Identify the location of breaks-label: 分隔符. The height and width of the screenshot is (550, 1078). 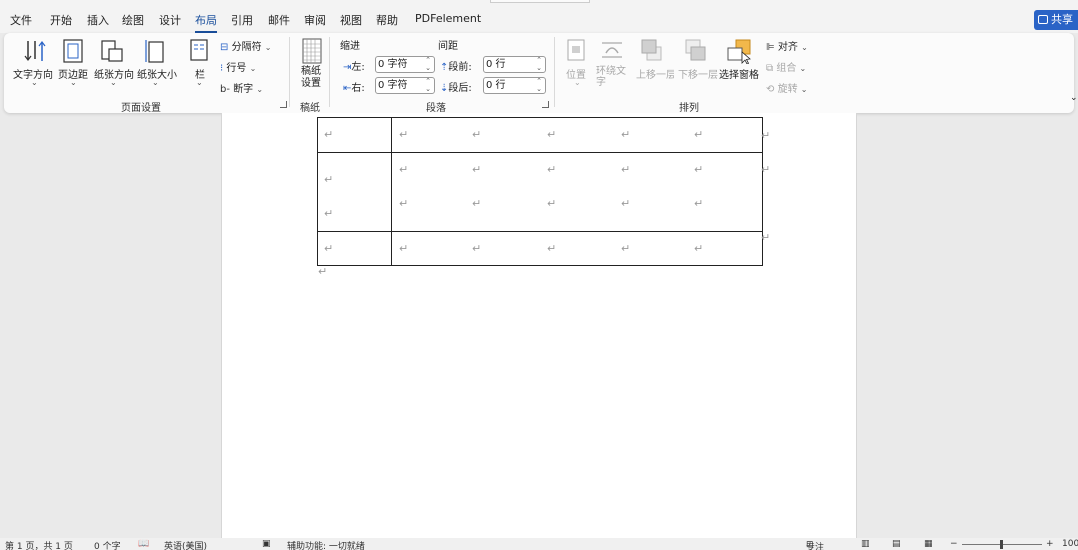
(246, 47).